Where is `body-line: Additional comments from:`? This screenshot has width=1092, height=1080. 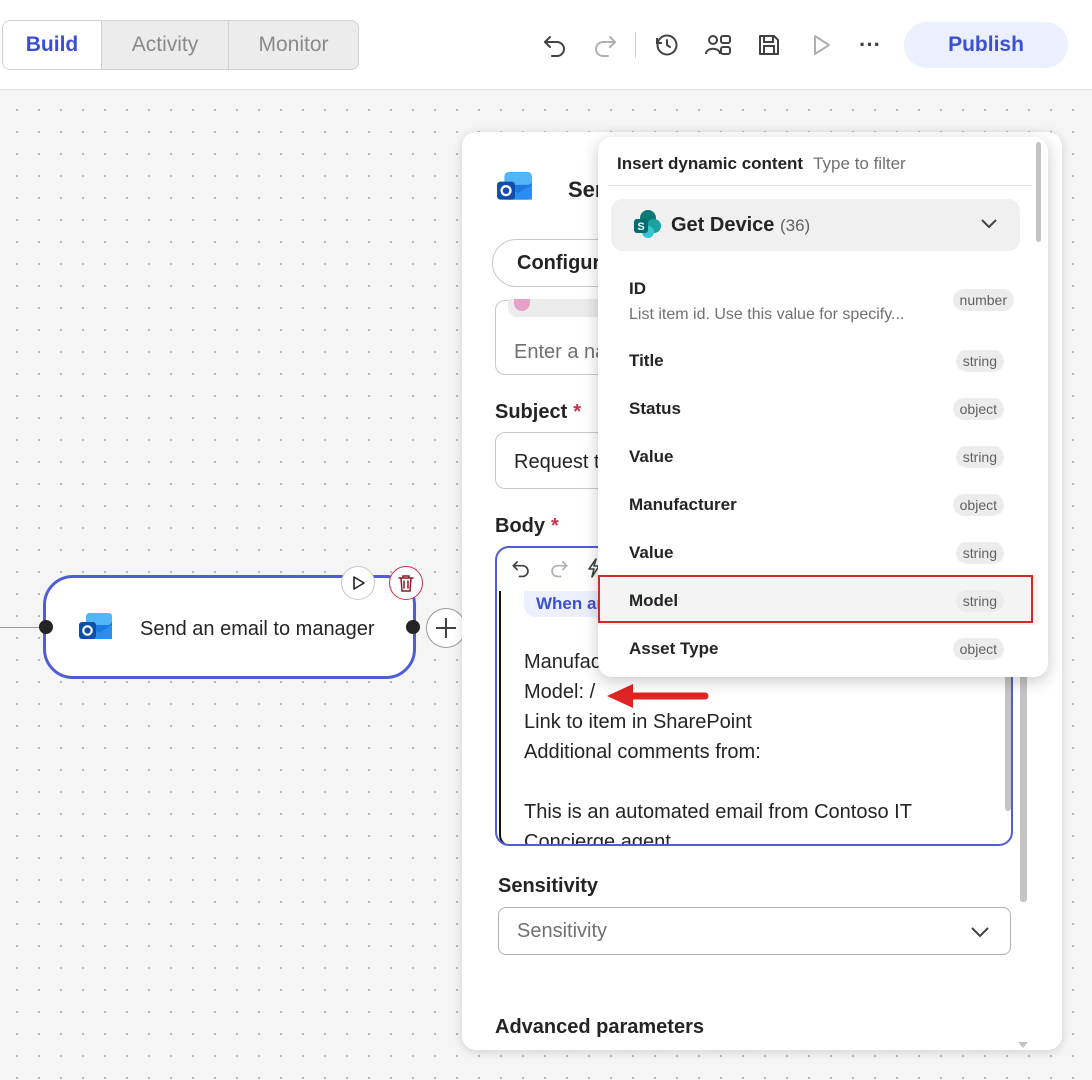
body-line: Additional comments from: is located at coordinates (642, 752).